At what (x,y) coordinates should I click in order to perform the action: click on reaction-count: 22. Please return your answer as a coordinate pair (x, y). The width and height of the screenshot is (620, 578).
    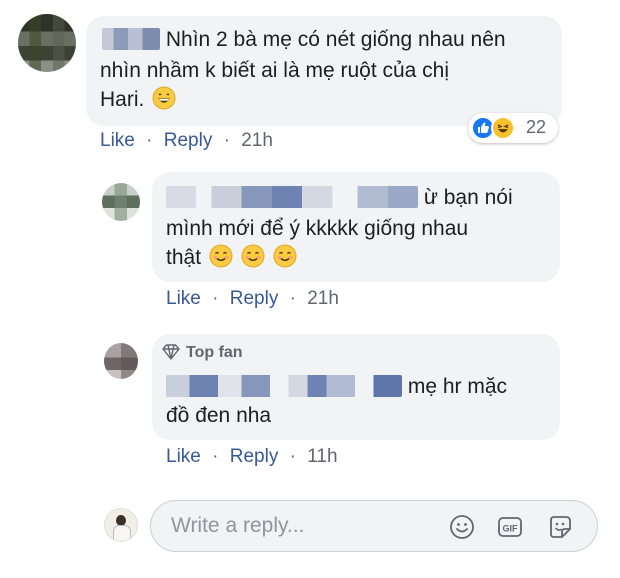
    Looking at the image, I should click on (536, 127).